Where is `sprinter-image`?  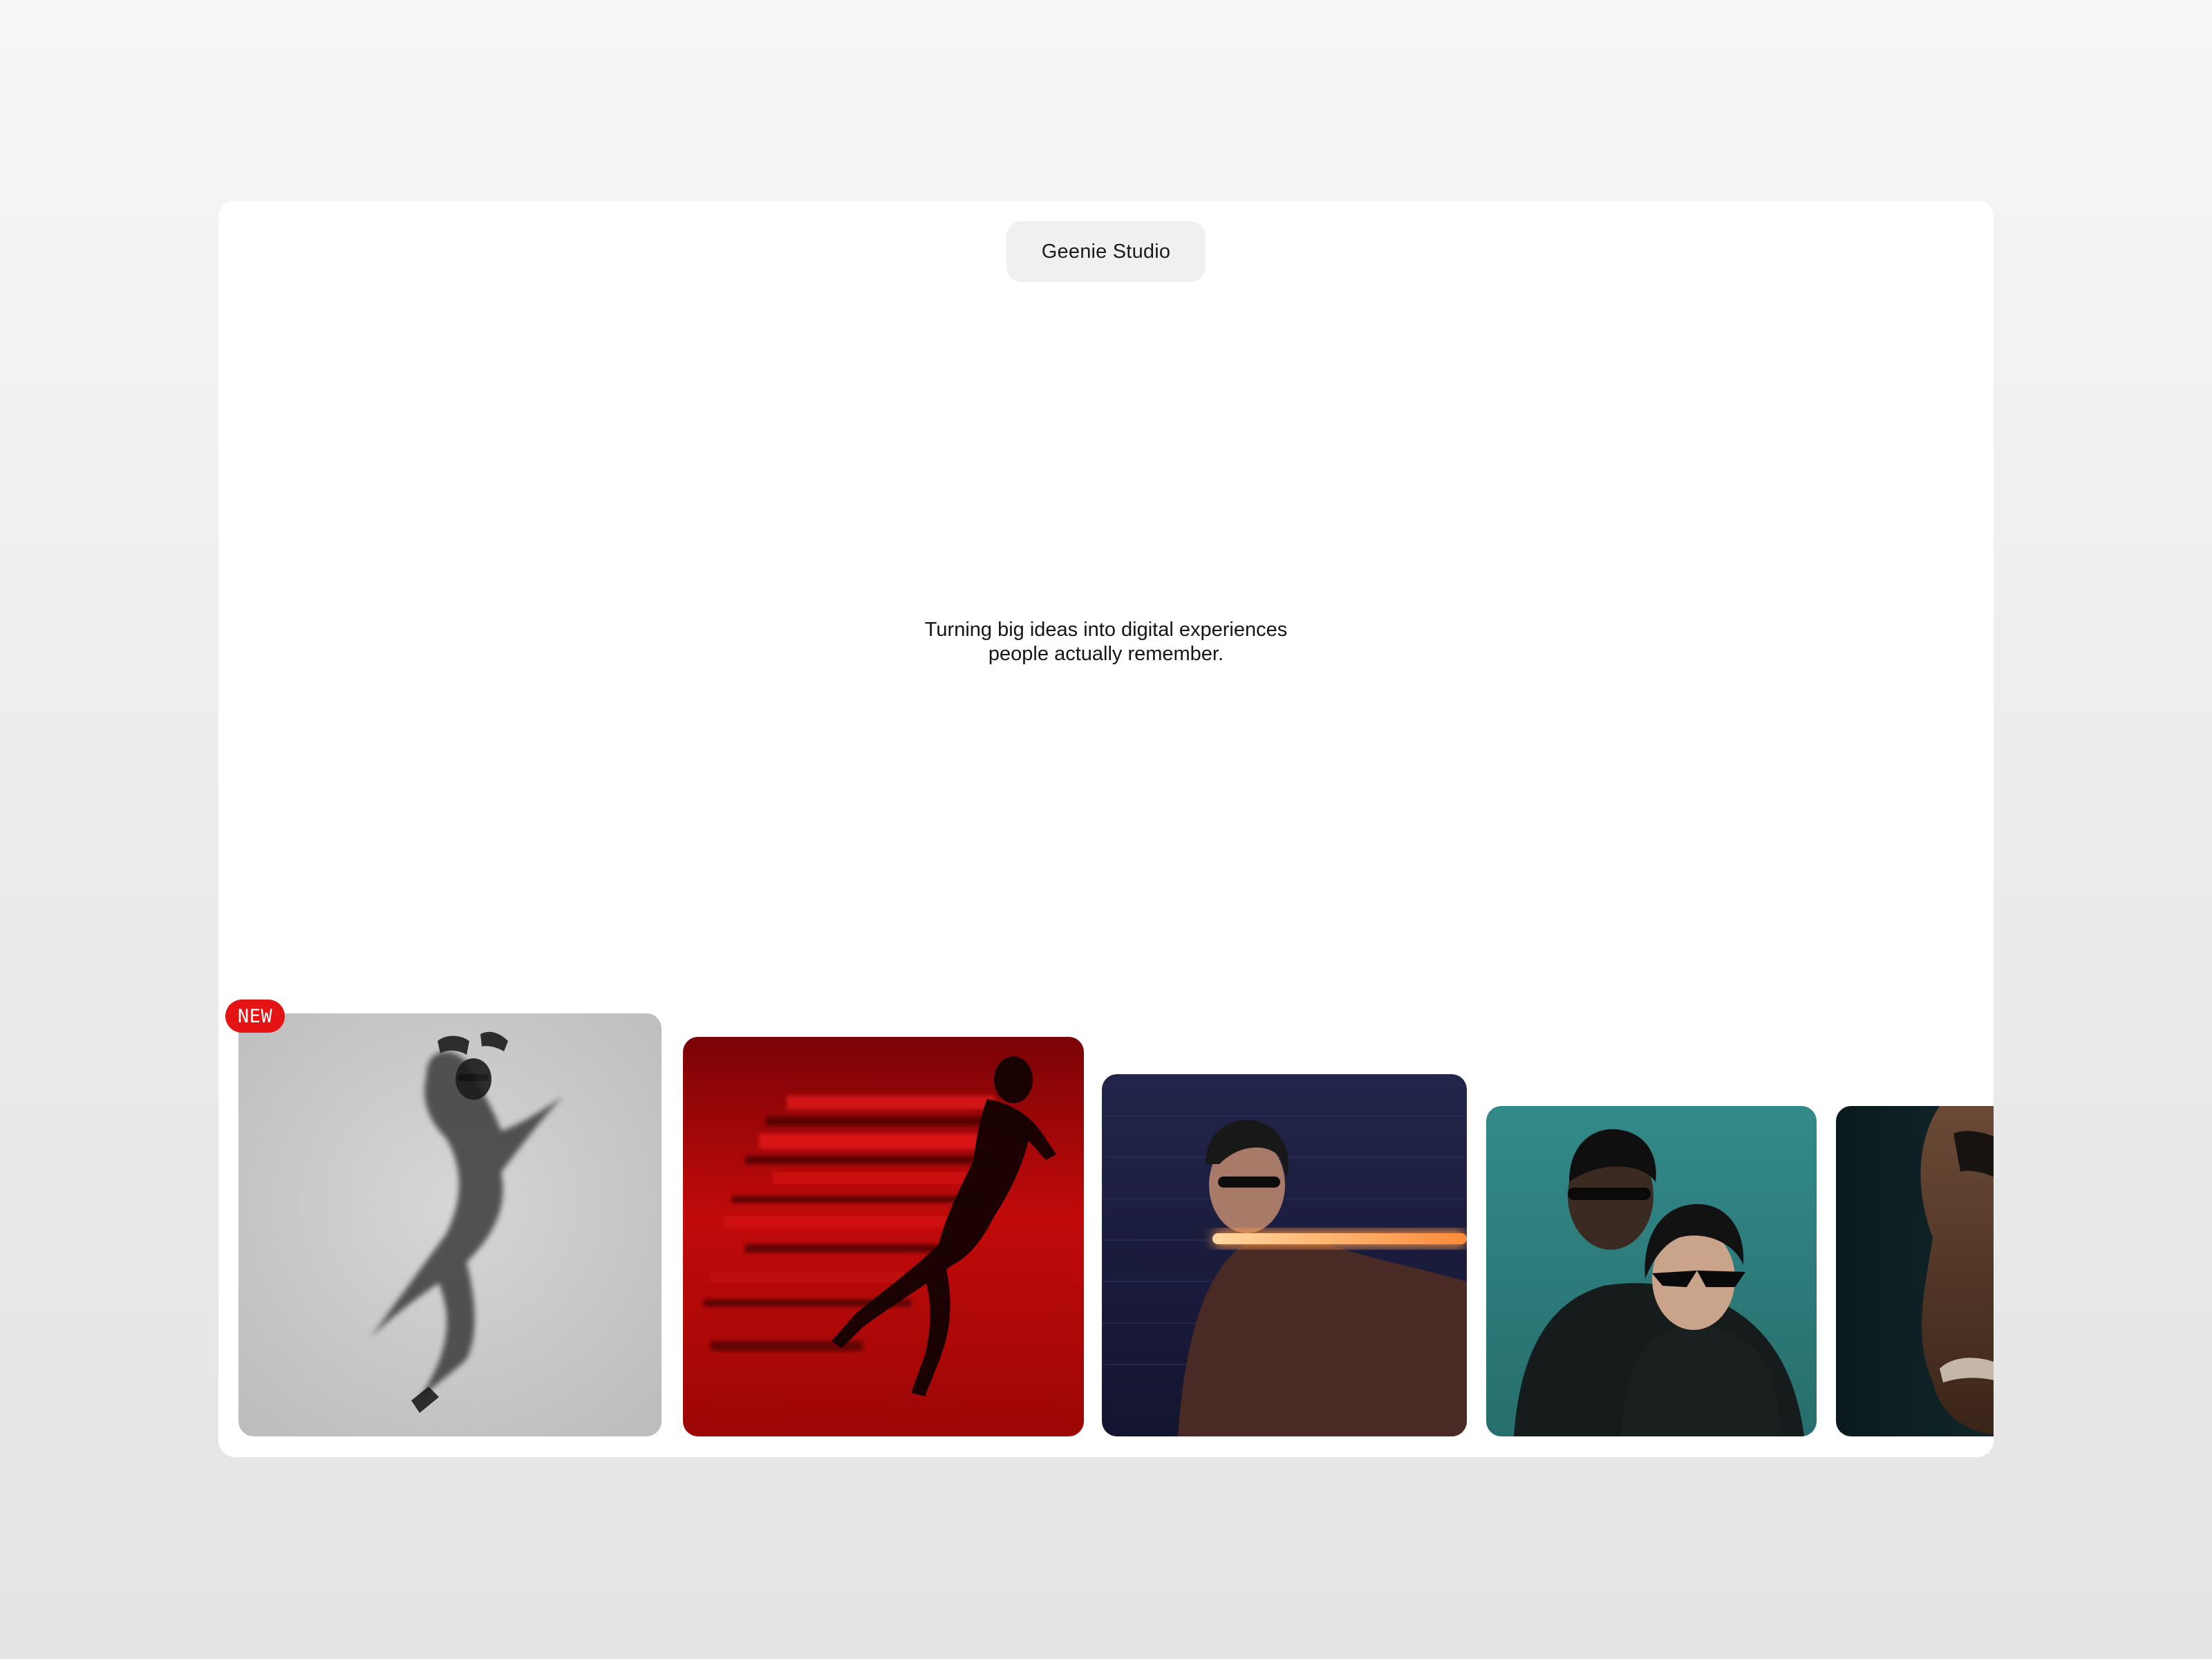 sprinter-image is located at coordinates (883, 1236).